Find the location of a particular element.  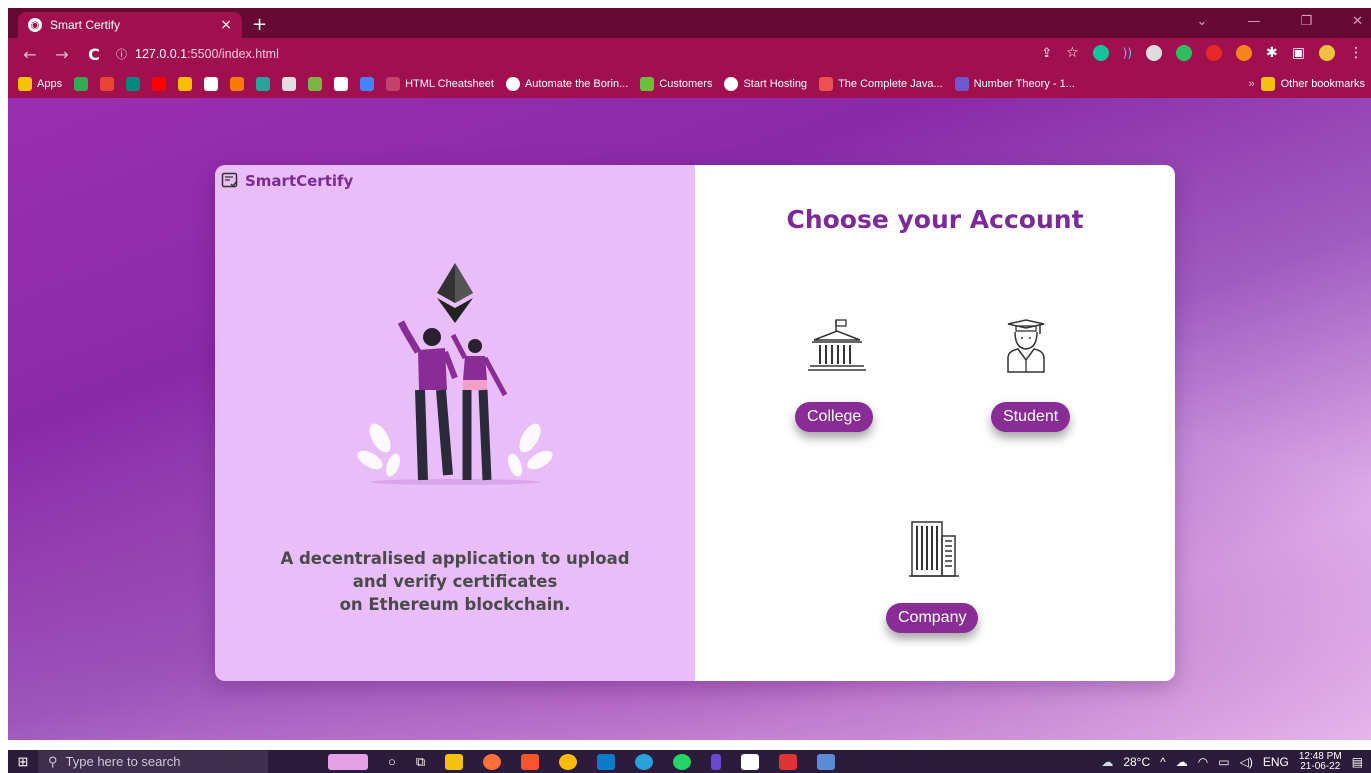

ext-orange-icon is located at coordinates (237, 84).